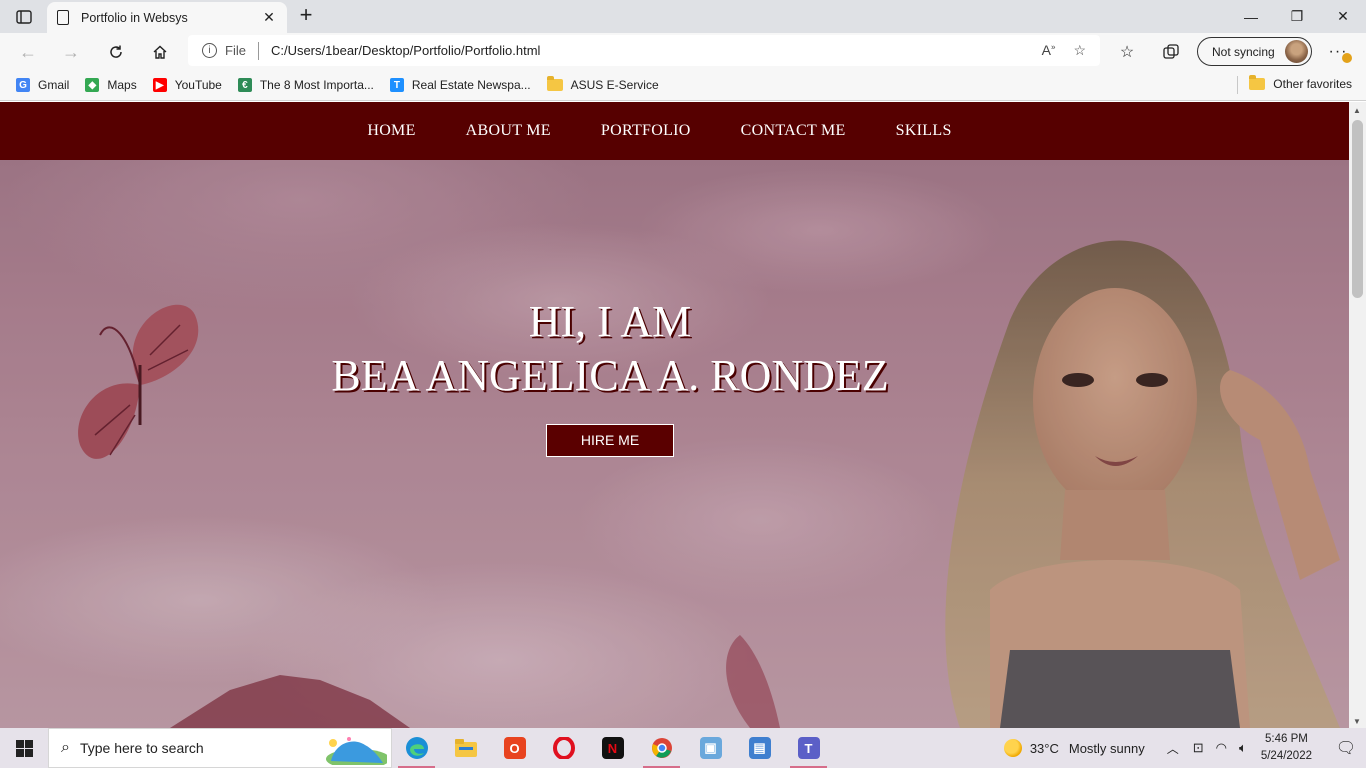 This screenshot has height=768, width=1366. I want to click on maps-pin-icon: ◆, so click(92, 85).